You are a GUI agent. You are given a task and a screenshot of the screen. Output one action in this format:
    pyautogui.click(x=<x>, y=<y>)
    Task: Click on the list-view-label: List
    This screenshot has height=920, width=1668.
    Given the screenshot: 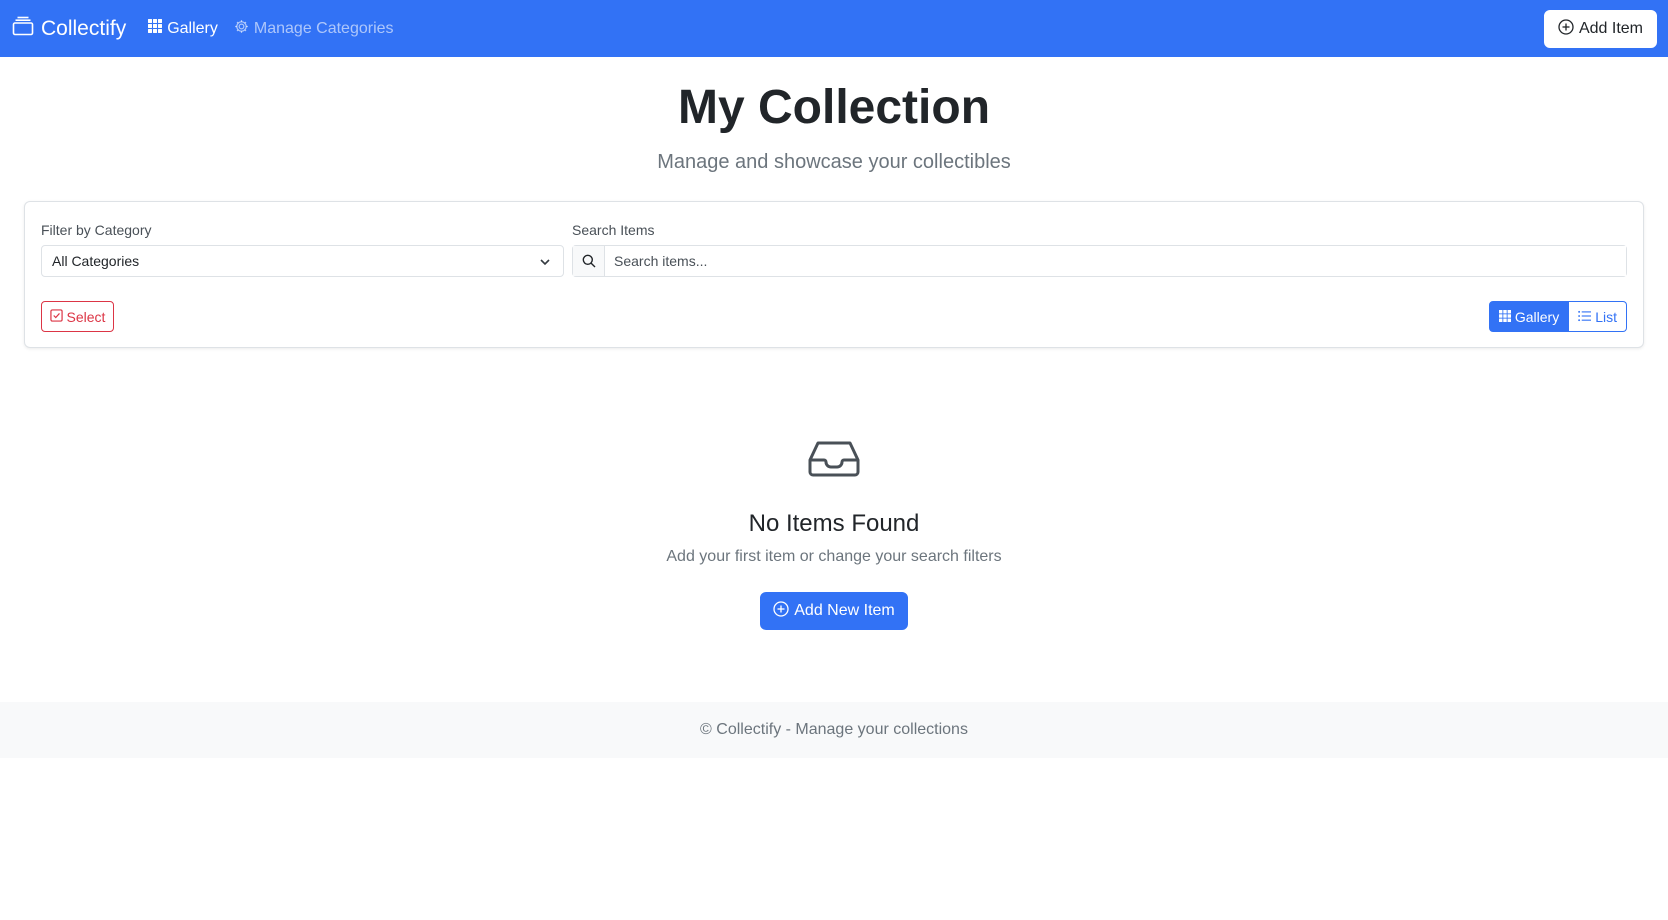 What is the action you would take?
    pyautogui.click(x=1606, y=316)
    